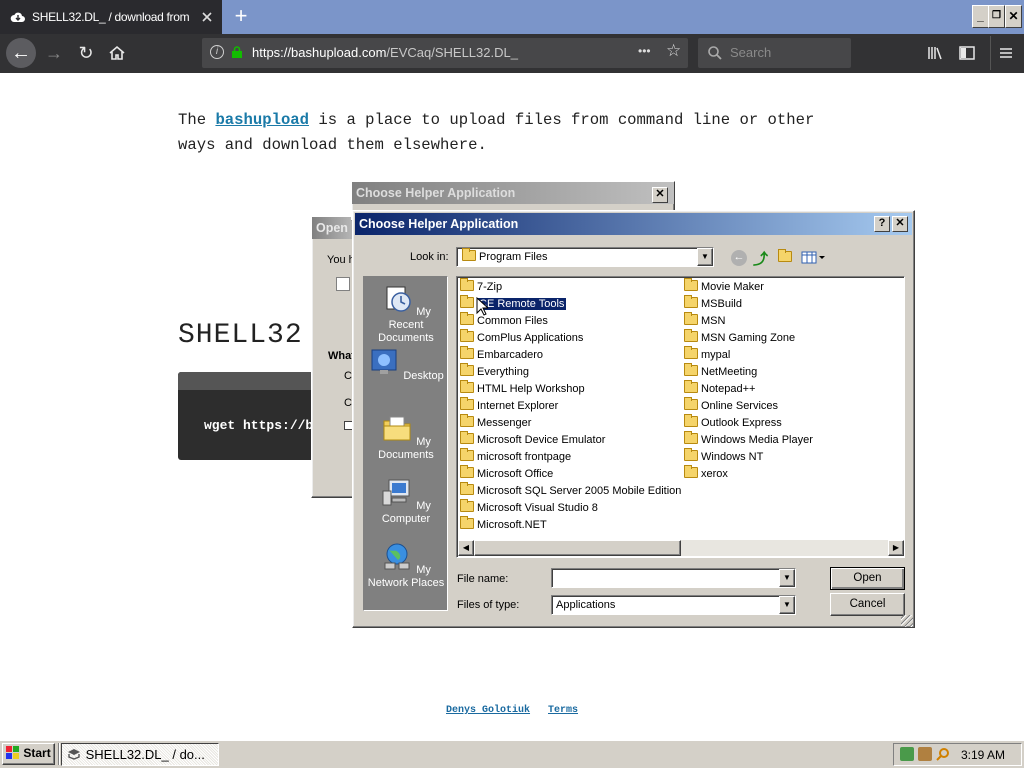 The image size is (1024, 768). I want to click on file-list-item: MSN, so click(704, 320).